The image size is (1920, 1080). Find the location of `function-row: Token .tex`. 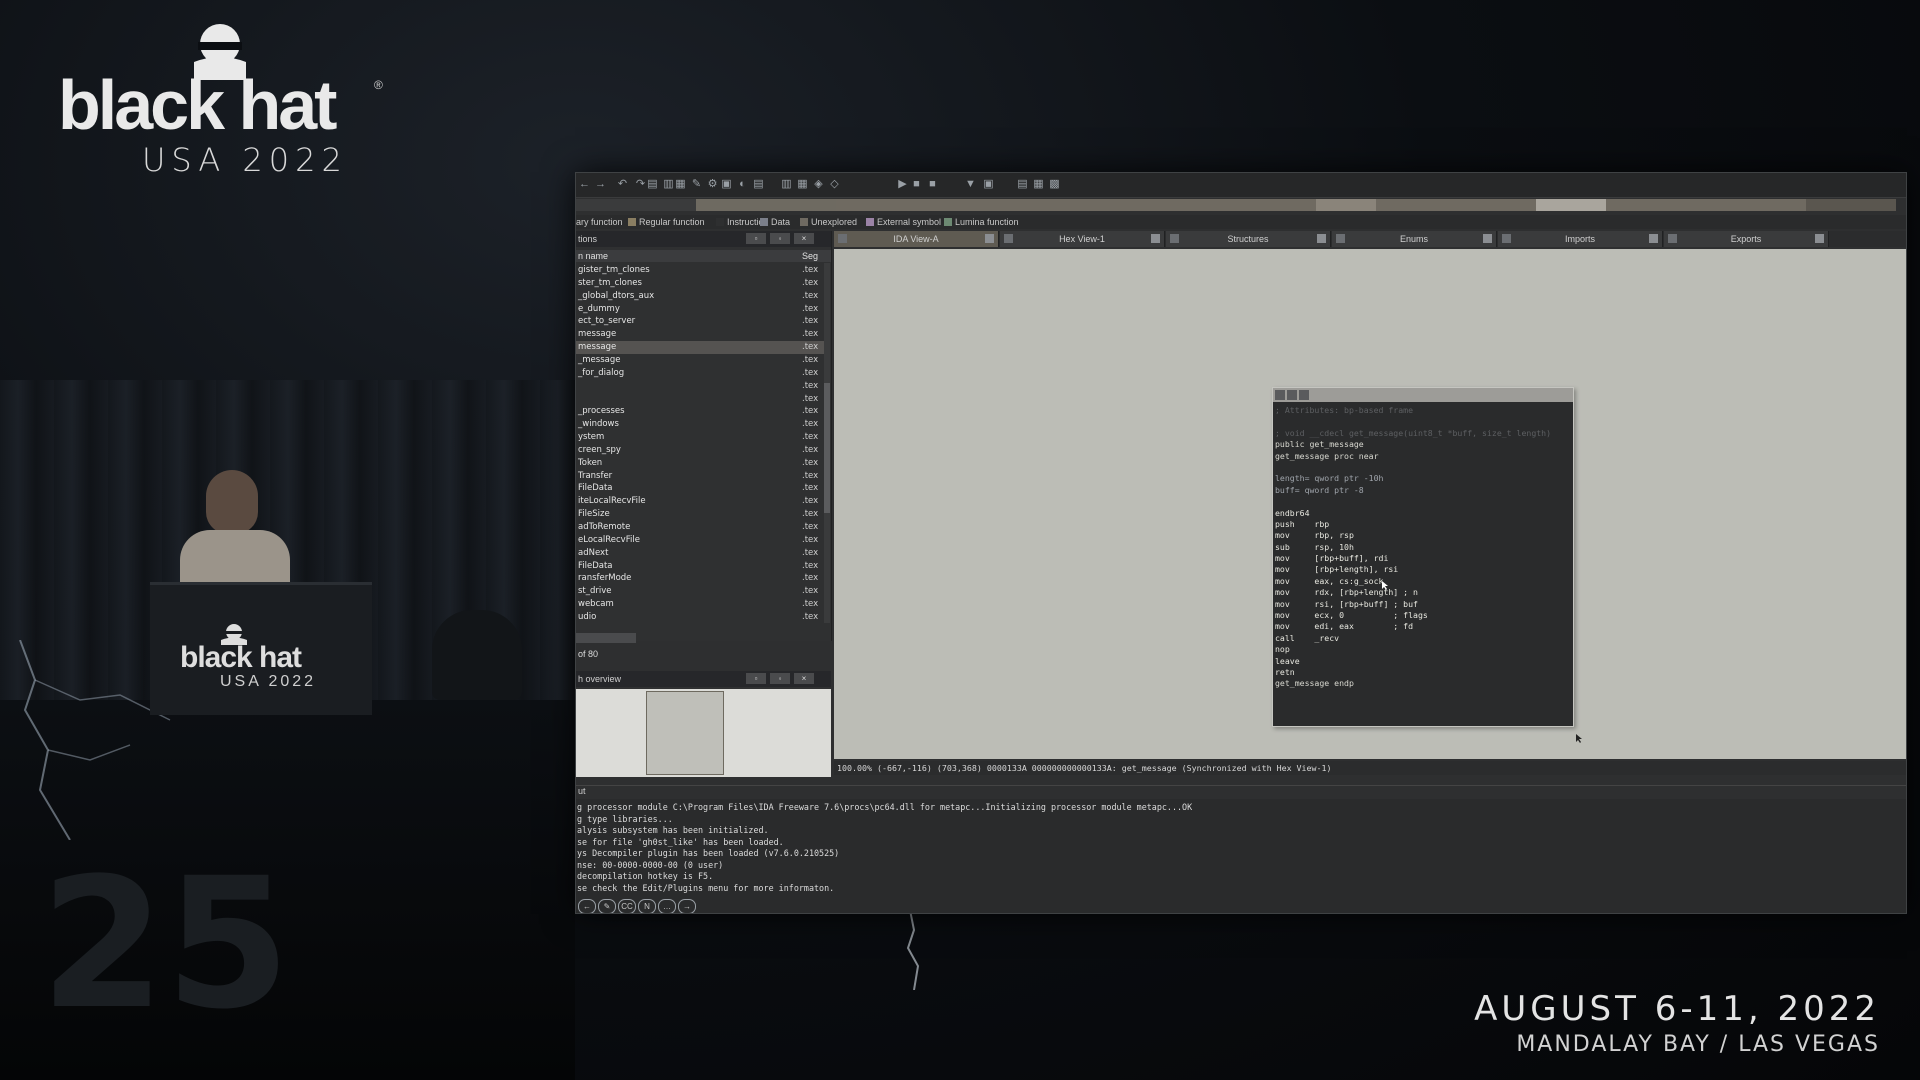

function-row: Token .tex is located at coordinates (700, 463).